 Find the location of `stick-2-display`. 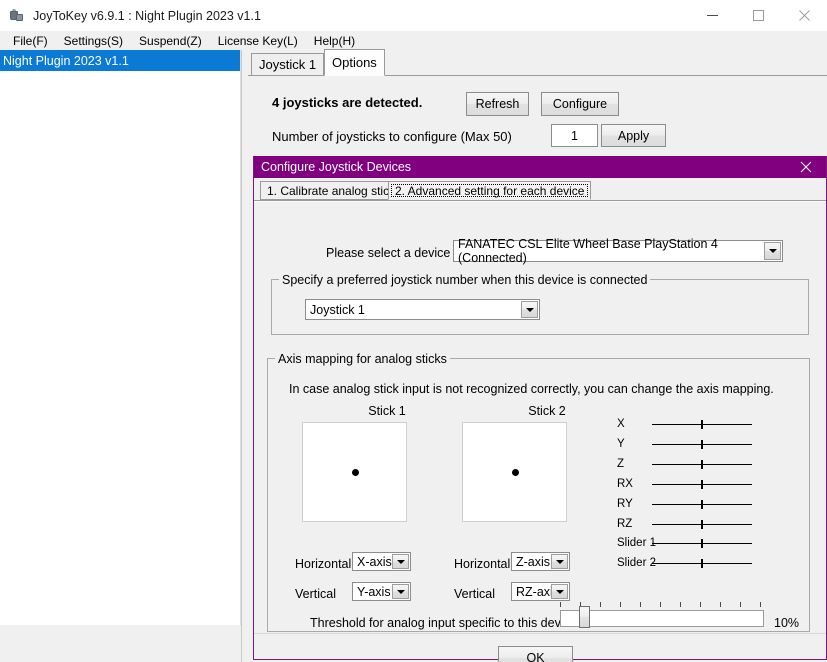

stick-2-display is located at coordinates (514, 472).